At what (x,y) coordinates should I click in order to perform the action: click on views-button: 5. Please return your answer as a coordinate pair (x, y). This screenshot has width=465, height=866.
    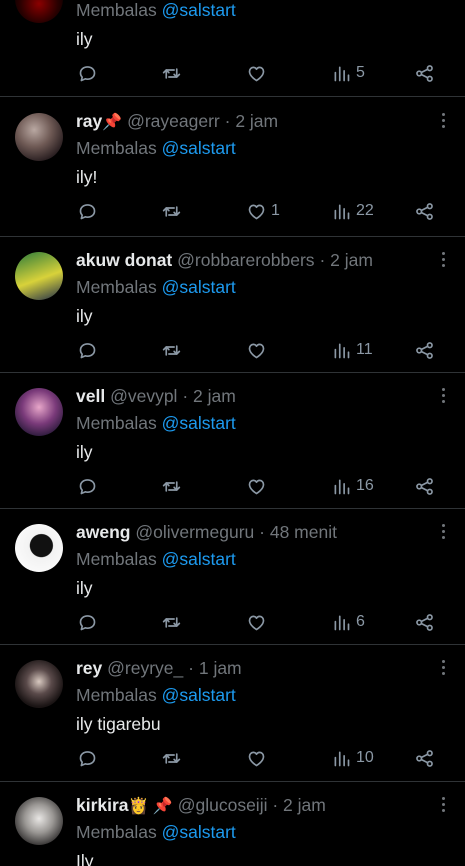
    Looking at the image, I should click on (348, 73).